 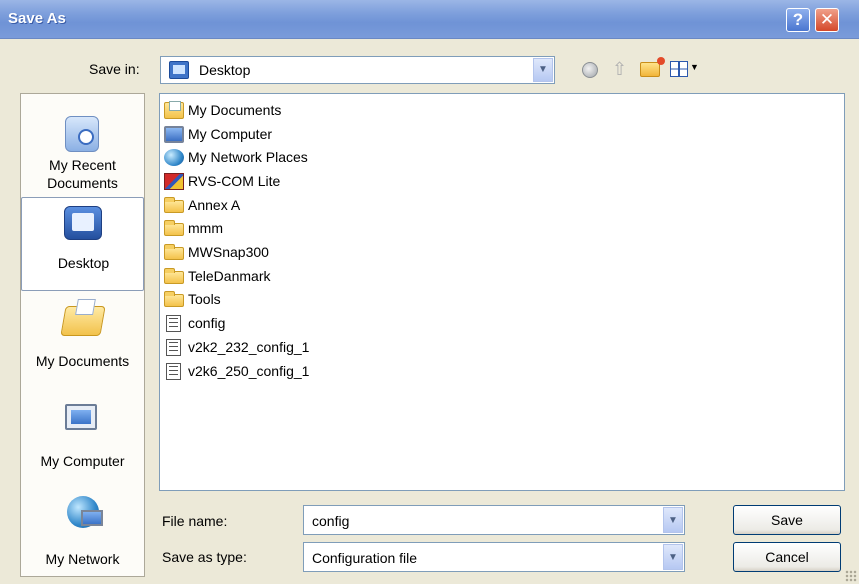 I want to click on file-name: RVS-COM Lite, so click(x=234, y=181).